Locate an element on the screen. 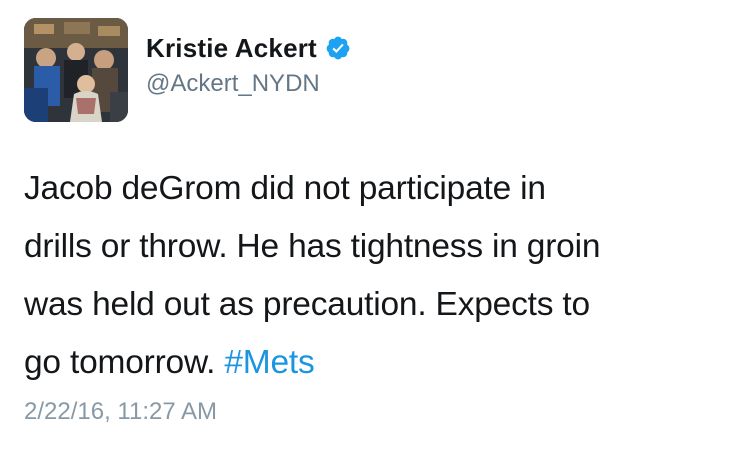  author-handle: @Ackert_NYDN is located at coordinates (248, 84).